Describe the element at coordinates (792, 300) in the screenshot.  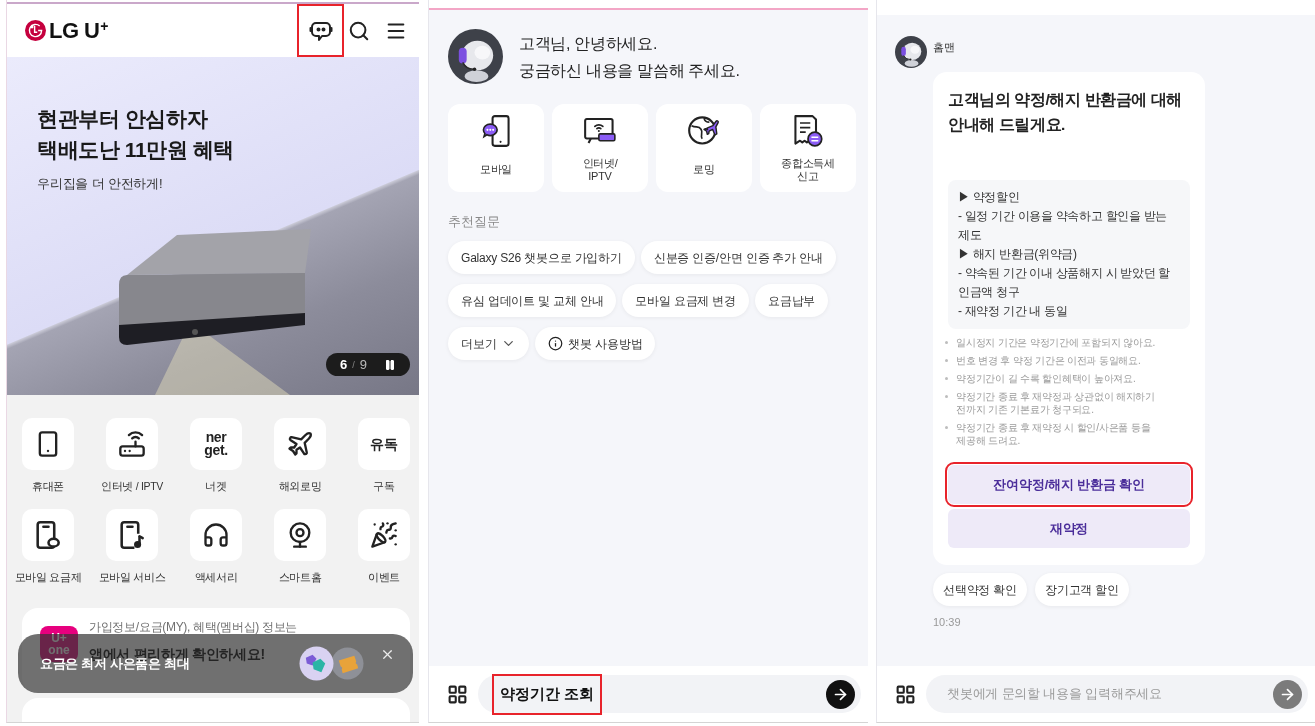
I see `suggestion-chip: 요금납부` at that location.